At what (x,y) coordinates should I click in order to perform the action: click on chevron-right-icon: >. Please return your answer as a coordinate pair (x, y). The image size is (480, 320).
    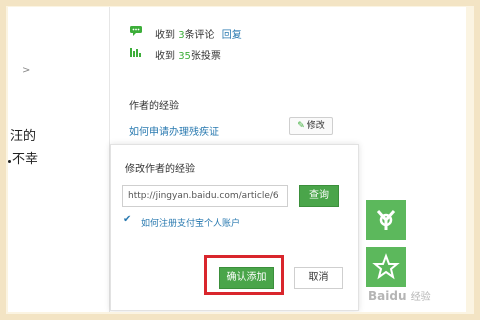
    Looking at the image, I should click on (26, 70).